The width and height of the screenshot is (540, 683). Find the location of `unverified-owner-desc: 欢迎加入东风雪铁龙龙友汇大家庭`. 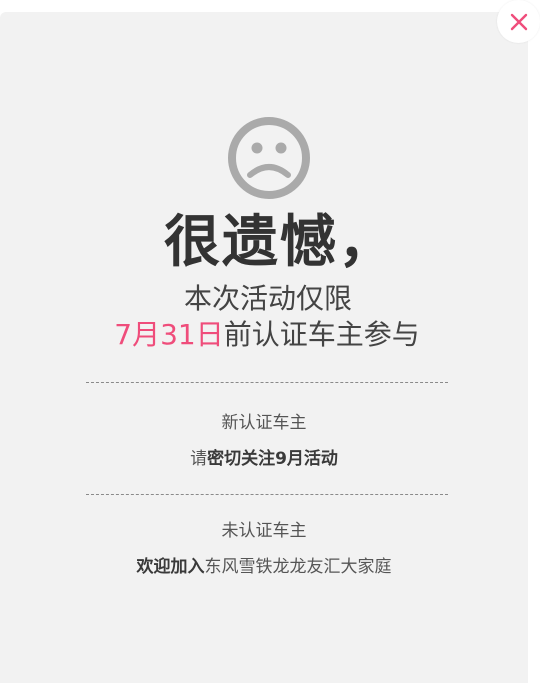

unverified-owner-desc: 欢迎加入东风雪铁龙龙友汇大家庭 is located at coordinates (264, 567).